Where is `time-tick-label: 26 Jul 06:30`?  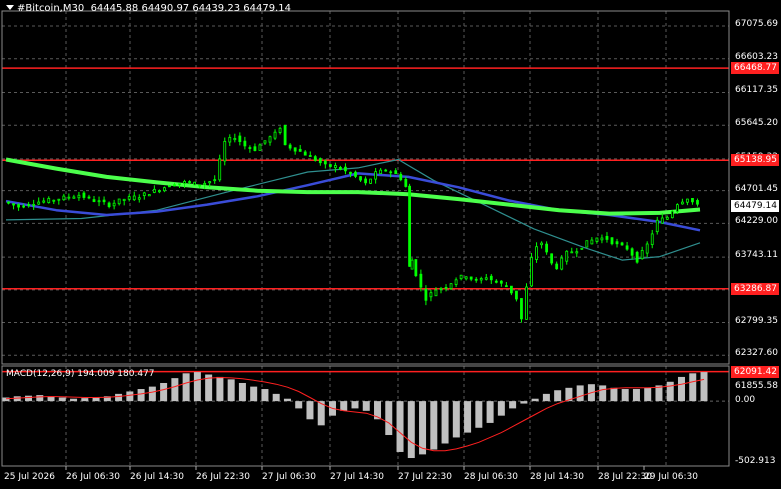
time-tick-label: 26 Jul 06:30 is located at coordinates (93, 477).